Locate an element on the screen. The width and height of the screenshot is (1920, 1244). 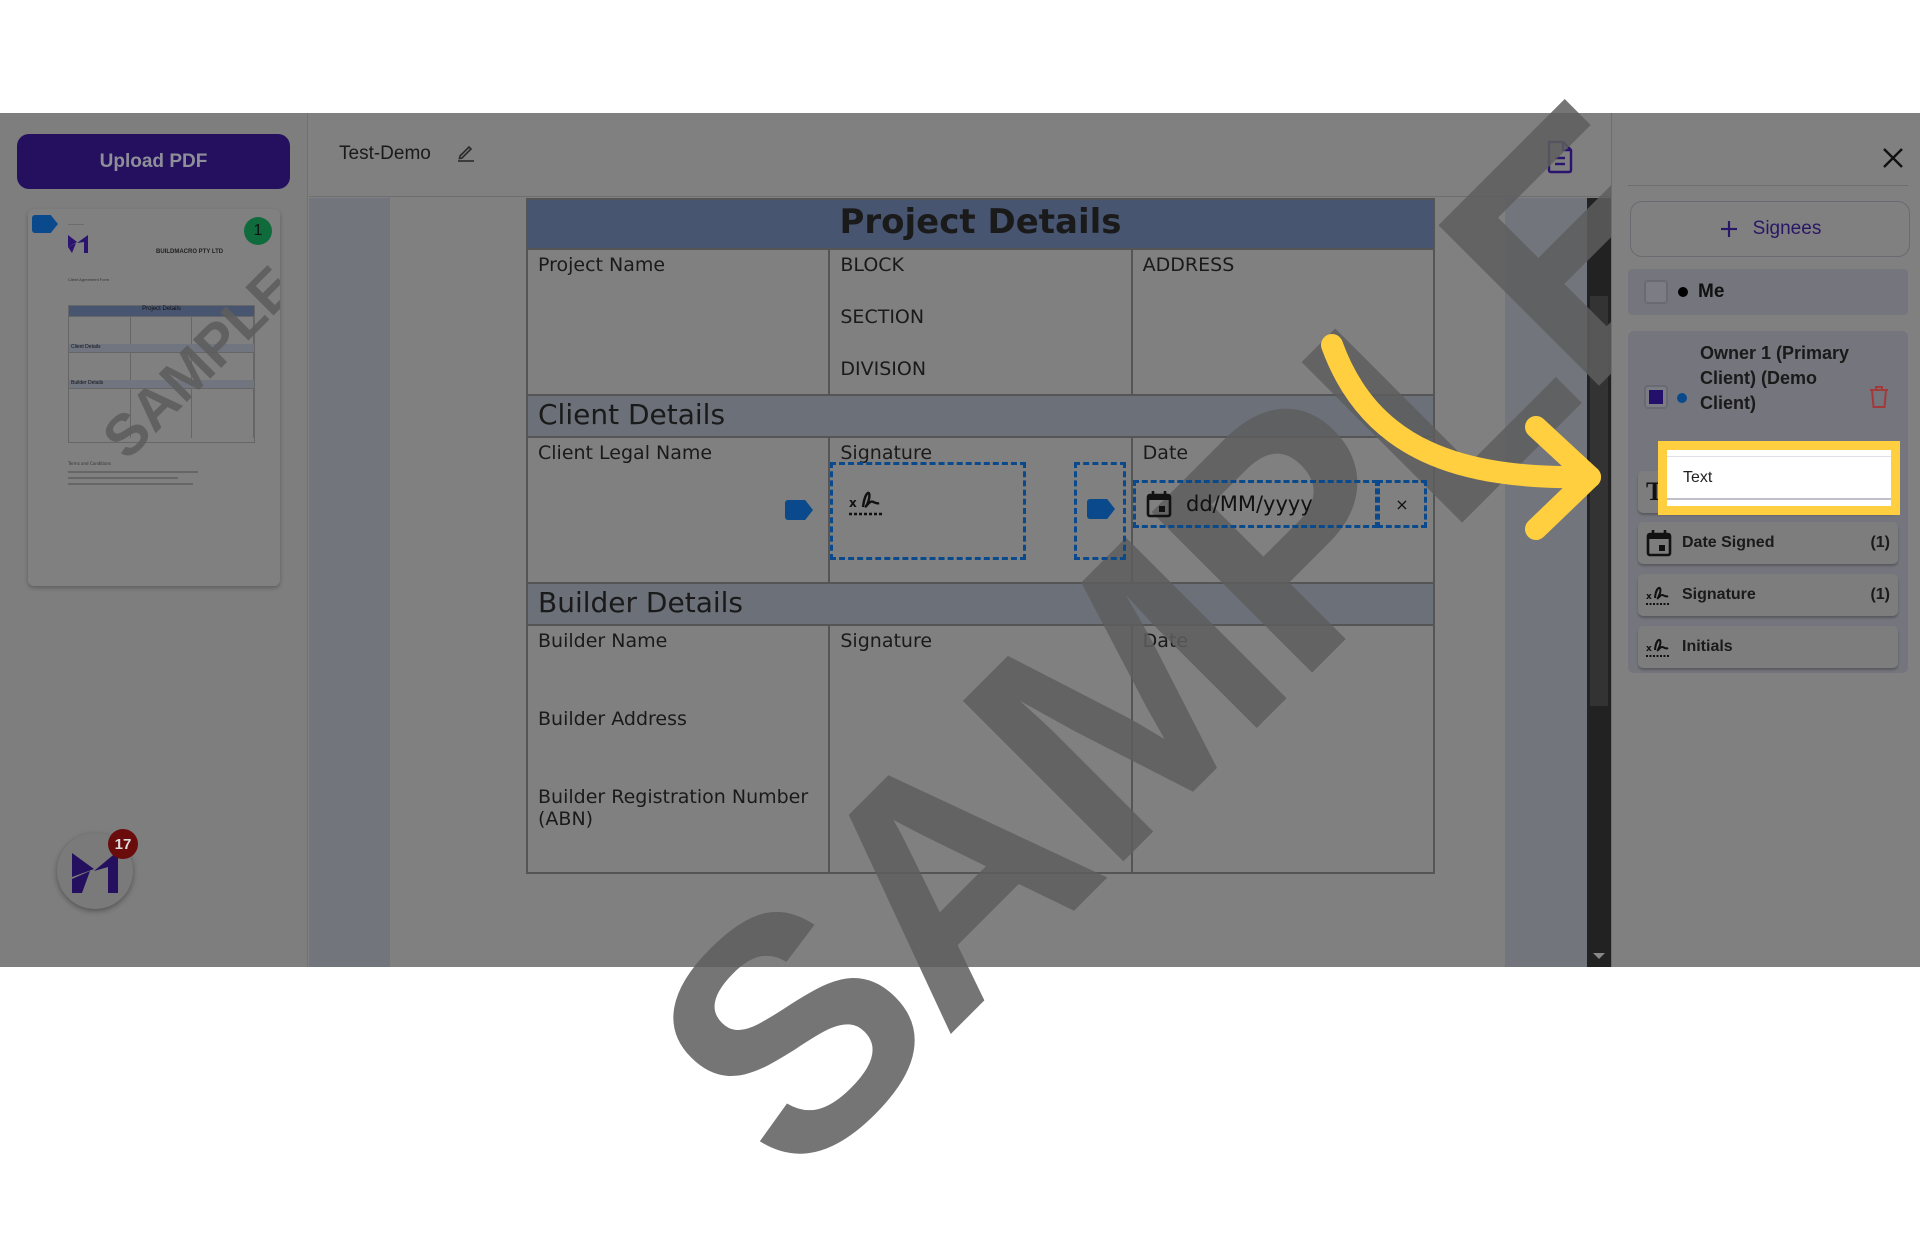
signature-field: x is located at coordinates (928, 511).